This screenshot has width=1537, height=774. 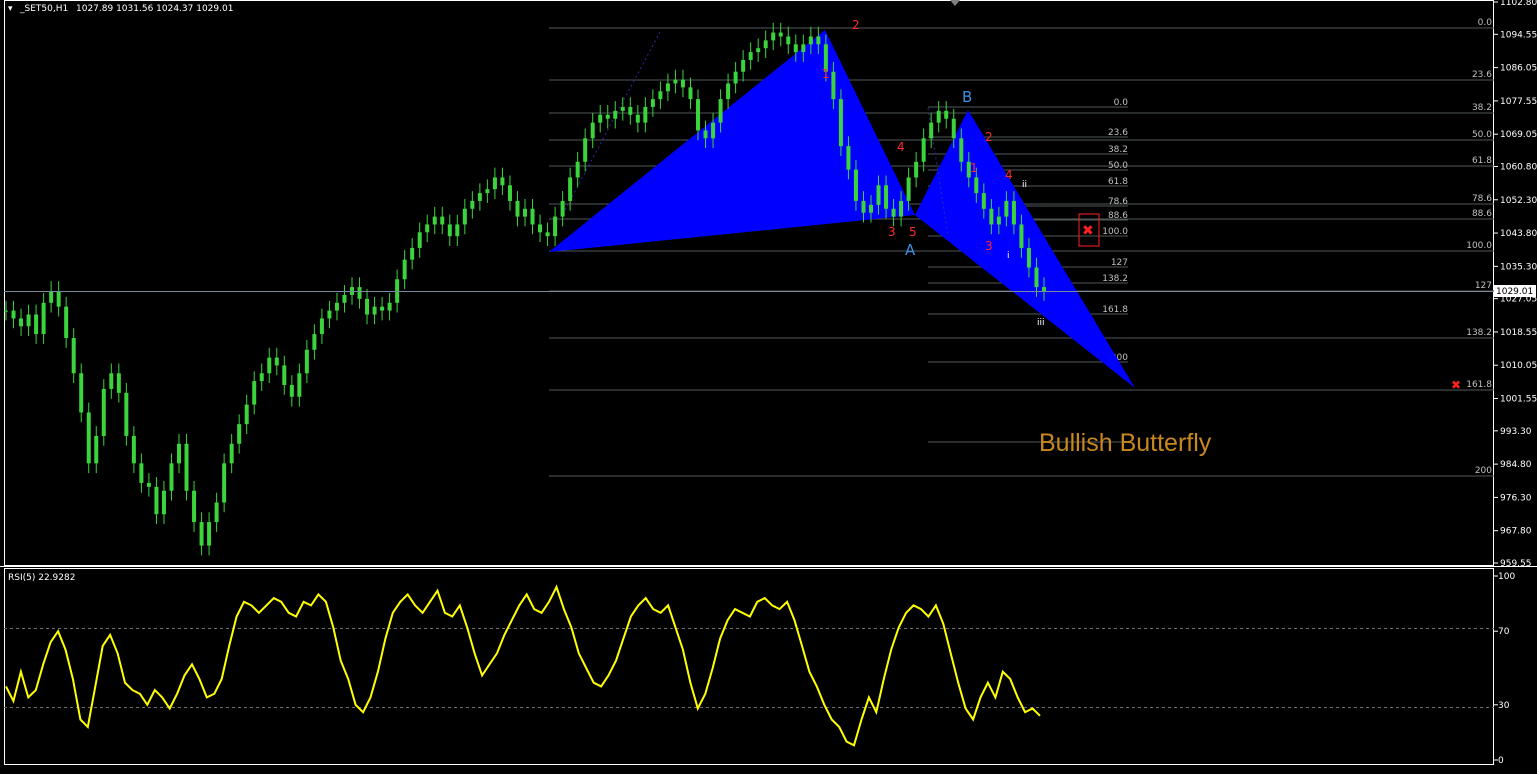 What do you see at coordinates (154, 9) in the screenshot?
I see `ohlc-readout: 1027.89 1031.56 1024.37 1029.01` at bounding box center [154, 9].